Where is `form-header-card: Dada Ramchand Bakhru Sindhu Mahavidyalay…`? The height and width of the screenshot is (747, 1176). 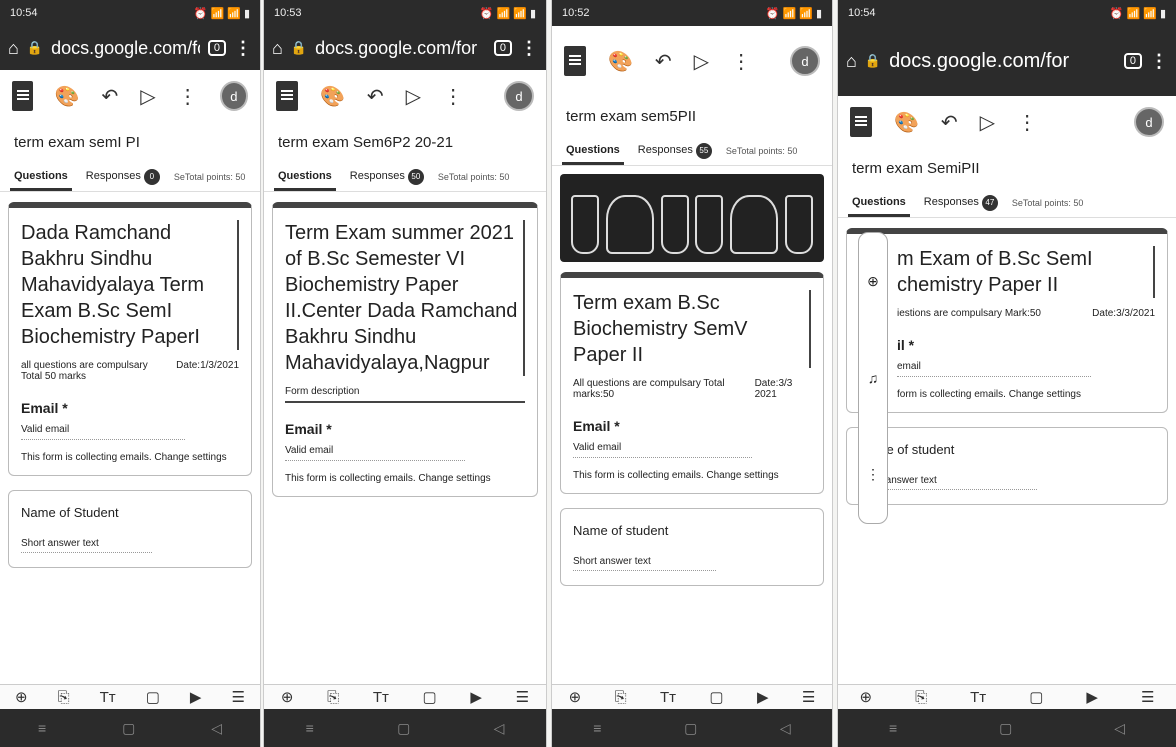
form-header-card: Dada Ramchand Bakhru Sindhu Mahavidyalay… is located at coordinates (130, 339).